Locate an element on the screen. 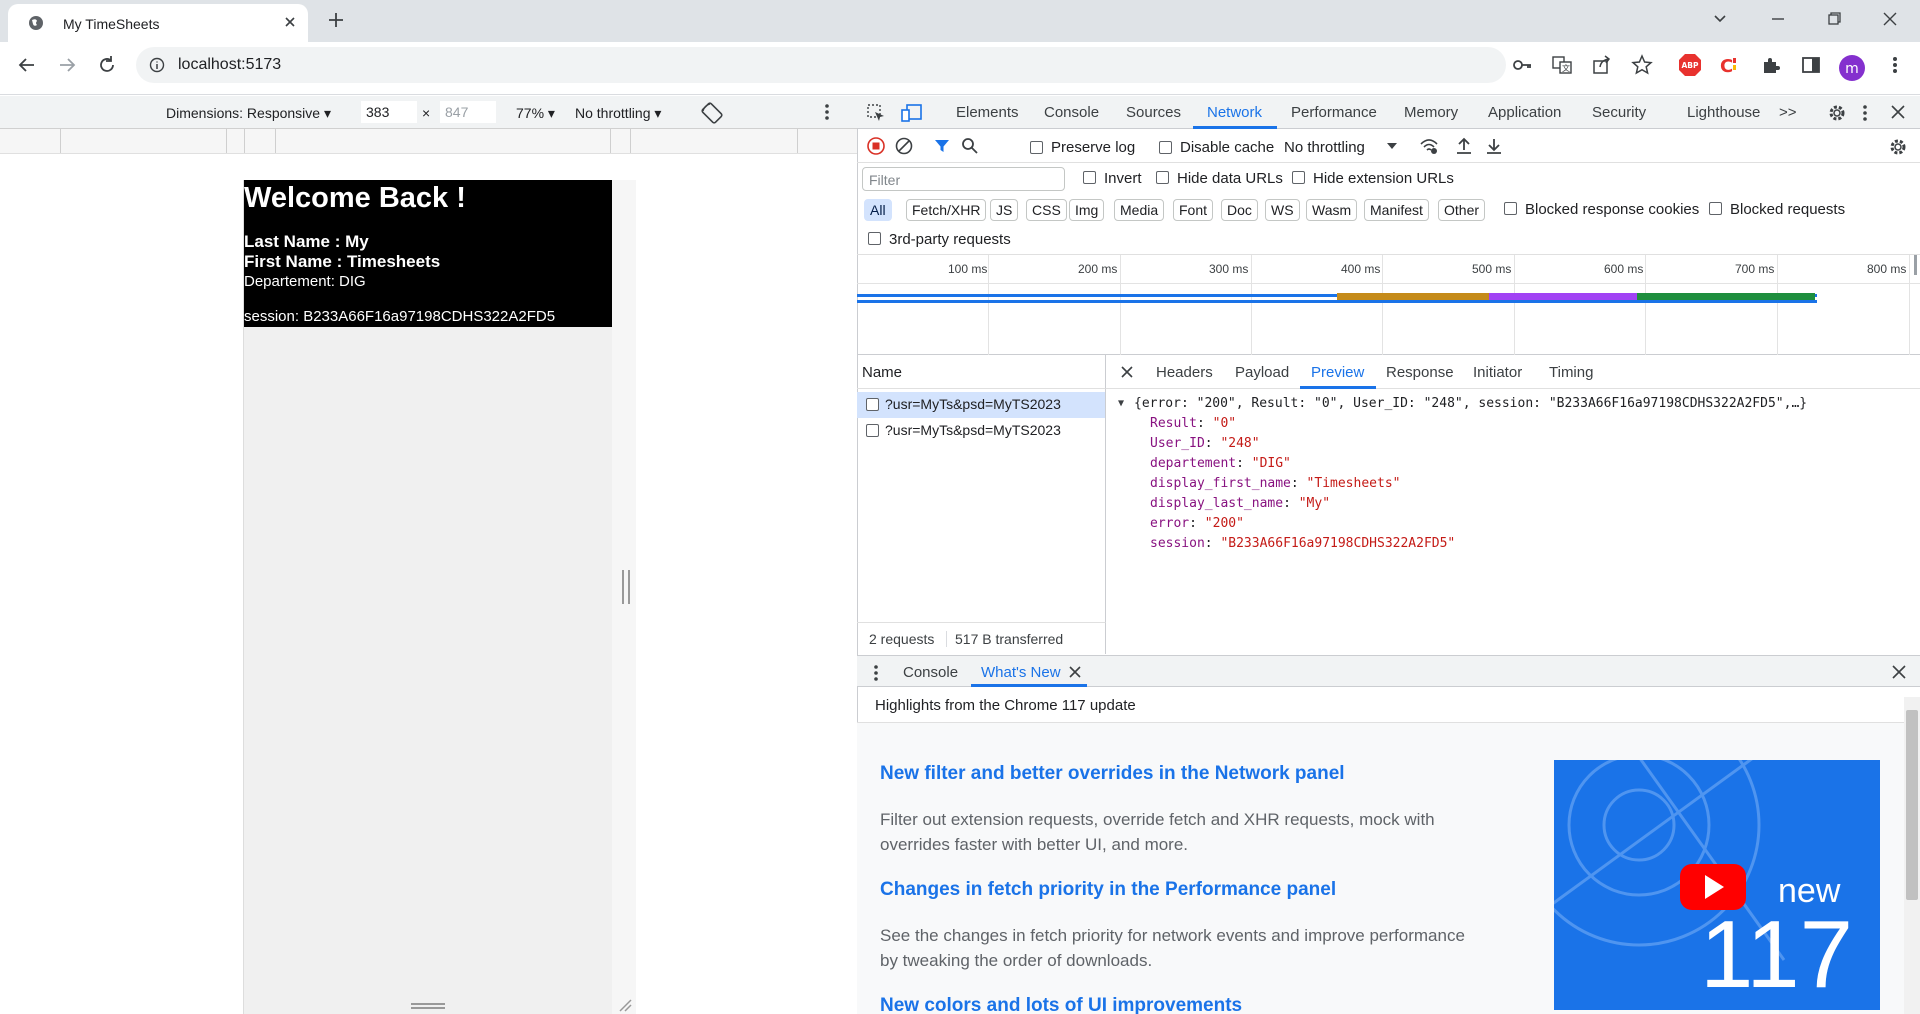 This screenshot has height=1014, width=1920. export-har-download-icon is located at coordinates (1494, 146).